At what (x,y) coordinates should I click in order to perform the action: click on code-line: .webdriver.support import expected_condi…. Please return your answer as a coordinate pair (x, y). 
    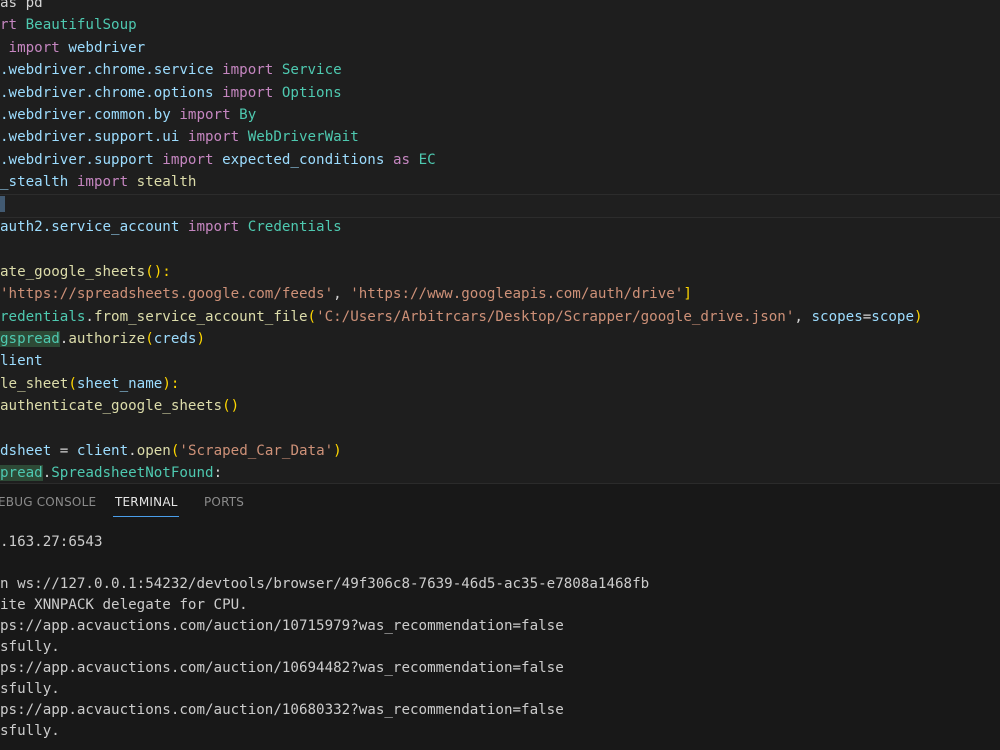
    Looking at the image, I should click on (218, 160).